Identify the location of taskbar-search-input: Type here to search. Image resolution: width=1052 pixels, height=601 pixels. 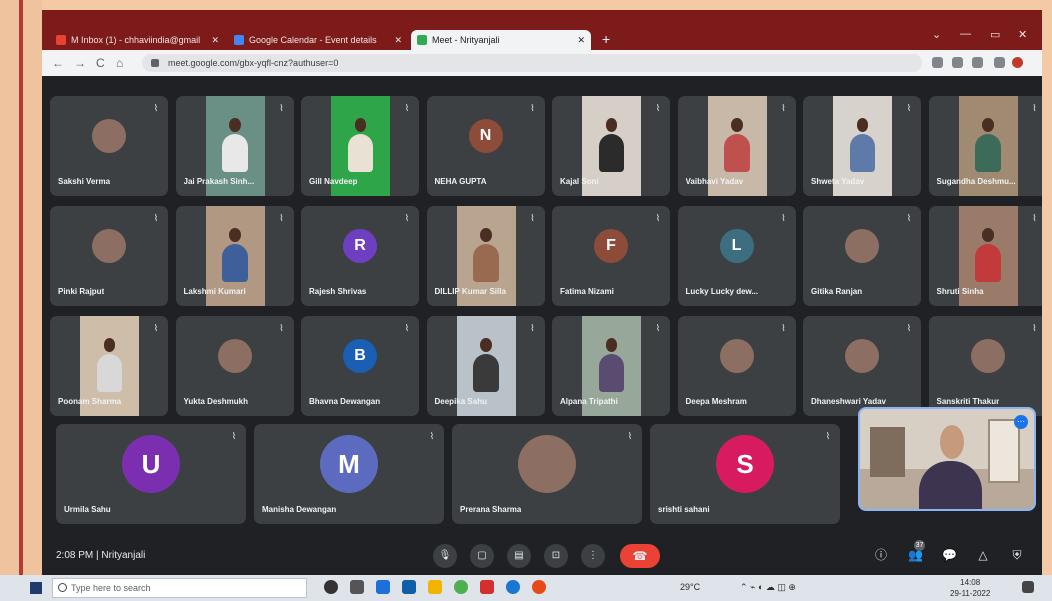
(179, 588).